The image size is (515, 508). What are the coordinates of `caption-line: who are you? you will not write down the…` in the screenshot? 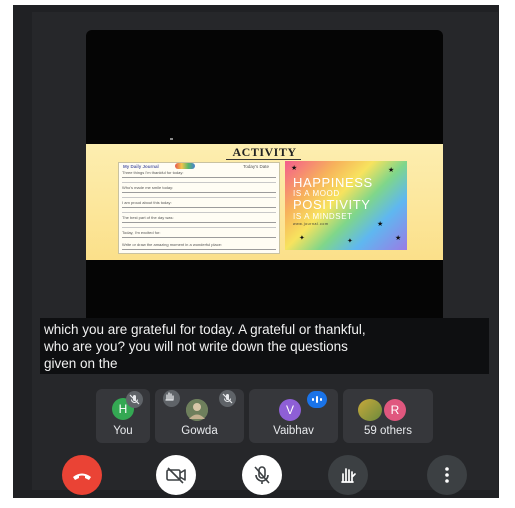 It's located at (196, 346).